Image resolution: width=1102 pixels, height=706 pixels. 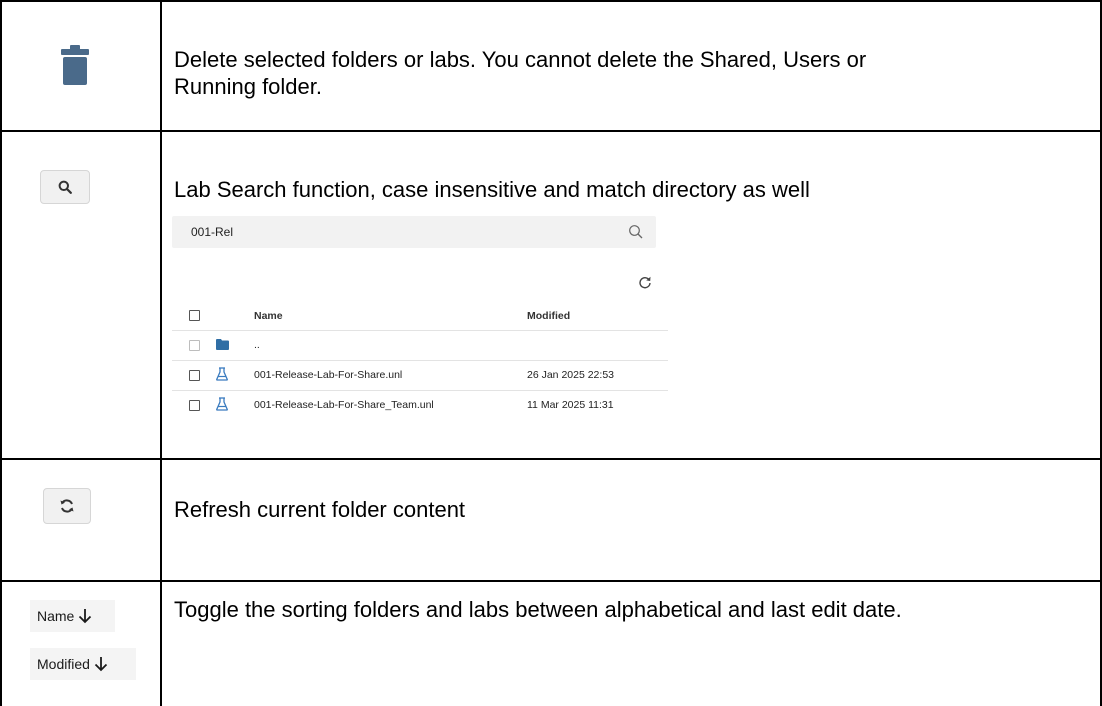 What do you see at coordinates (414, 232) in the screenshot?
I see `search-input: 001-Rel` at bounding box center [414, 232].